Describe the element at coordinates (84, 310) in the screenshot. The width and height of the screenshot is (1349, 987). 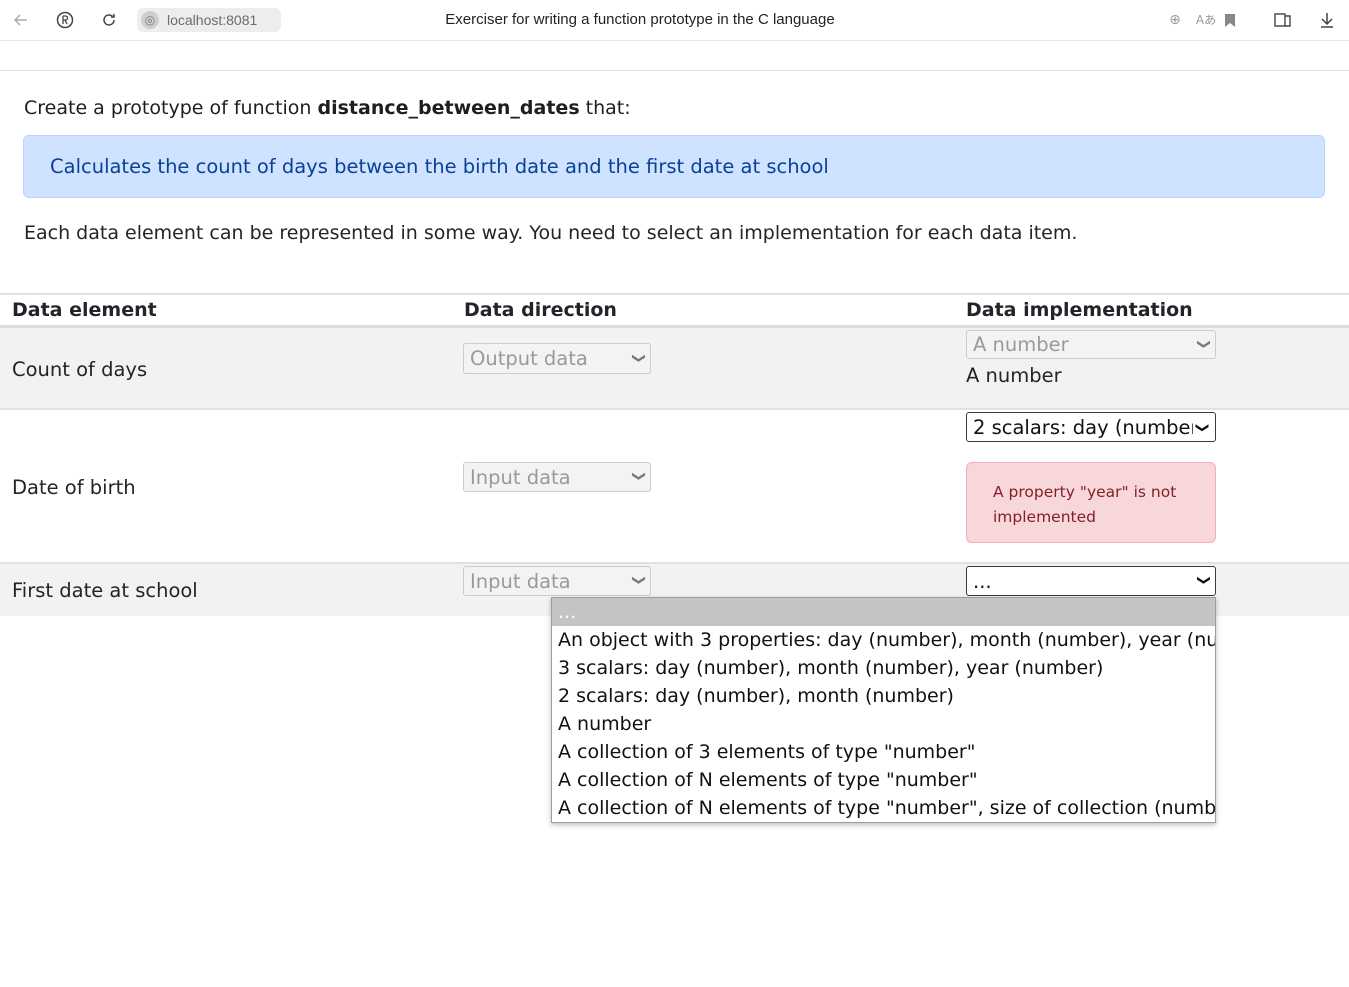
I see `header-data-element: Data element` at that location.